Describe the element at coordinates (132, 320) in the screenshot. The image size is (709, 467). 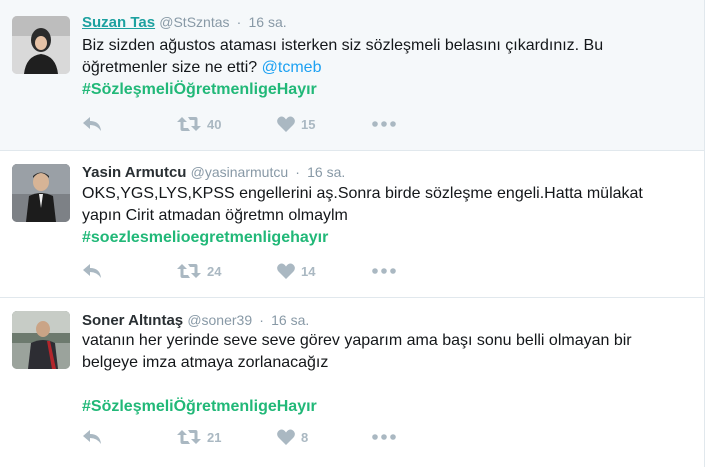
I see `display-name: Soner Altıntaş` at that location.